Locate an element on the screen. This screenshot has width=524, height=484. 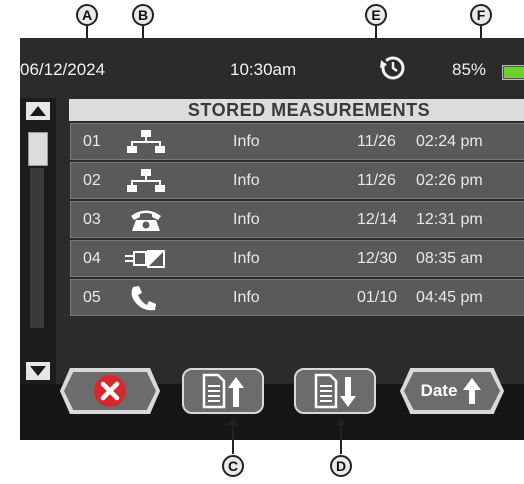
measurement-row: 05 Info 01/10 04:45 pm is located at coordinates (297, 297).